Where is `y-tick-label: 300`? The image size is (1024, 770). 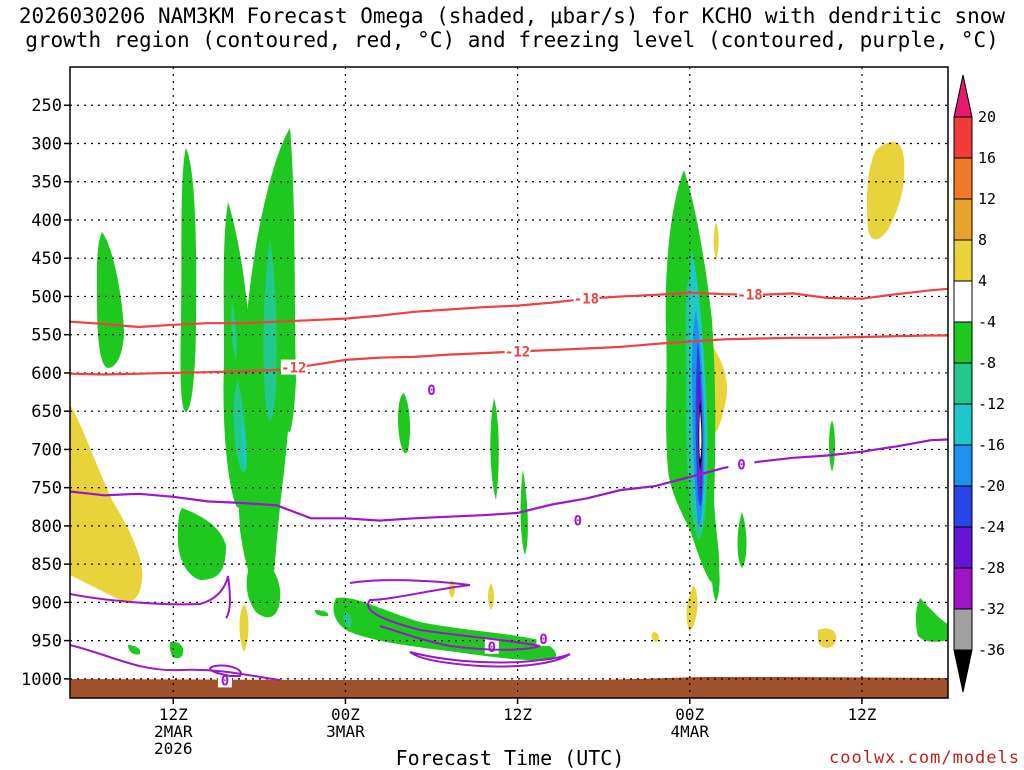 y-tick-label: 300 is located at coordinates (46, 144).